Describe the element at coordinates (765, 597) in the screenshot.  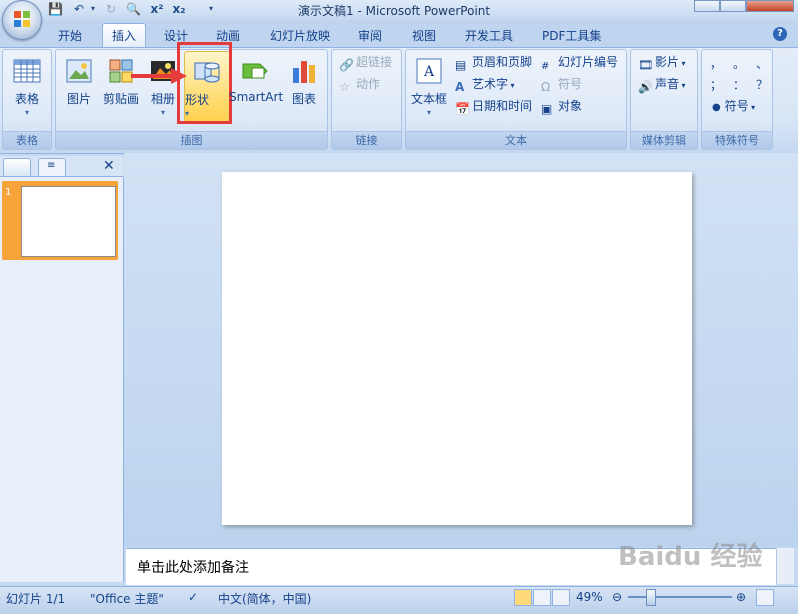
I see `fit-to-window-button` at that location.